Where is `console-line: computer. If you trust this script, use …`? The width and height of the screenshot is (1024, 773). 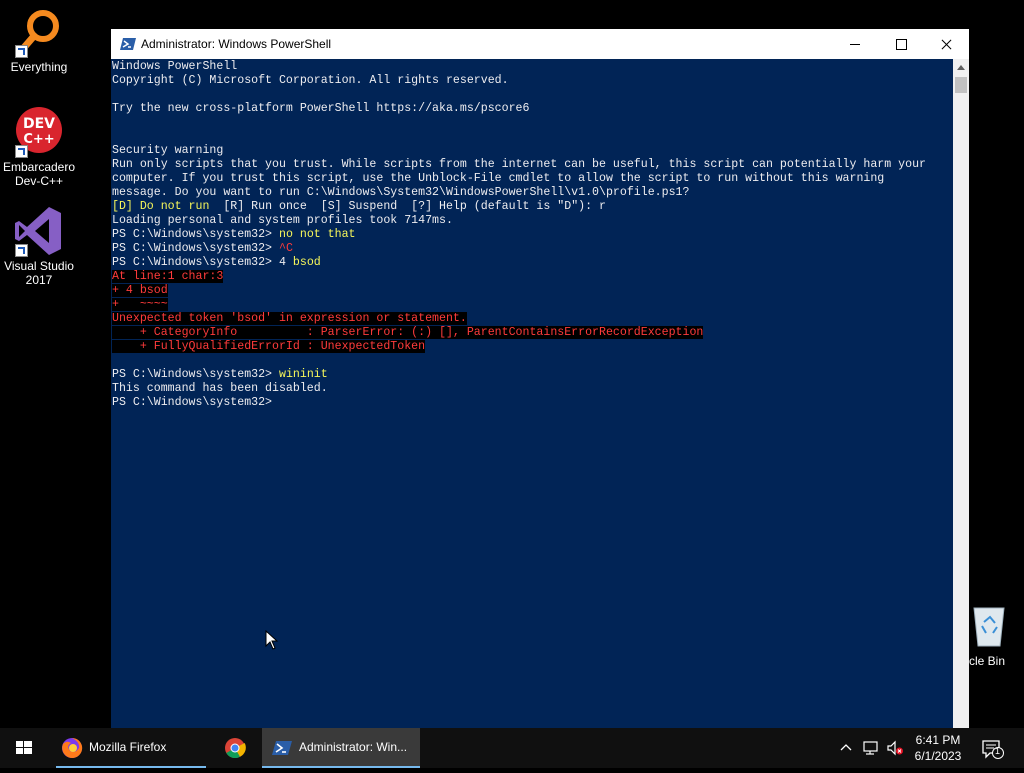 console-line: computer. If you trust this script, use … is located at coordinates (519, 179).